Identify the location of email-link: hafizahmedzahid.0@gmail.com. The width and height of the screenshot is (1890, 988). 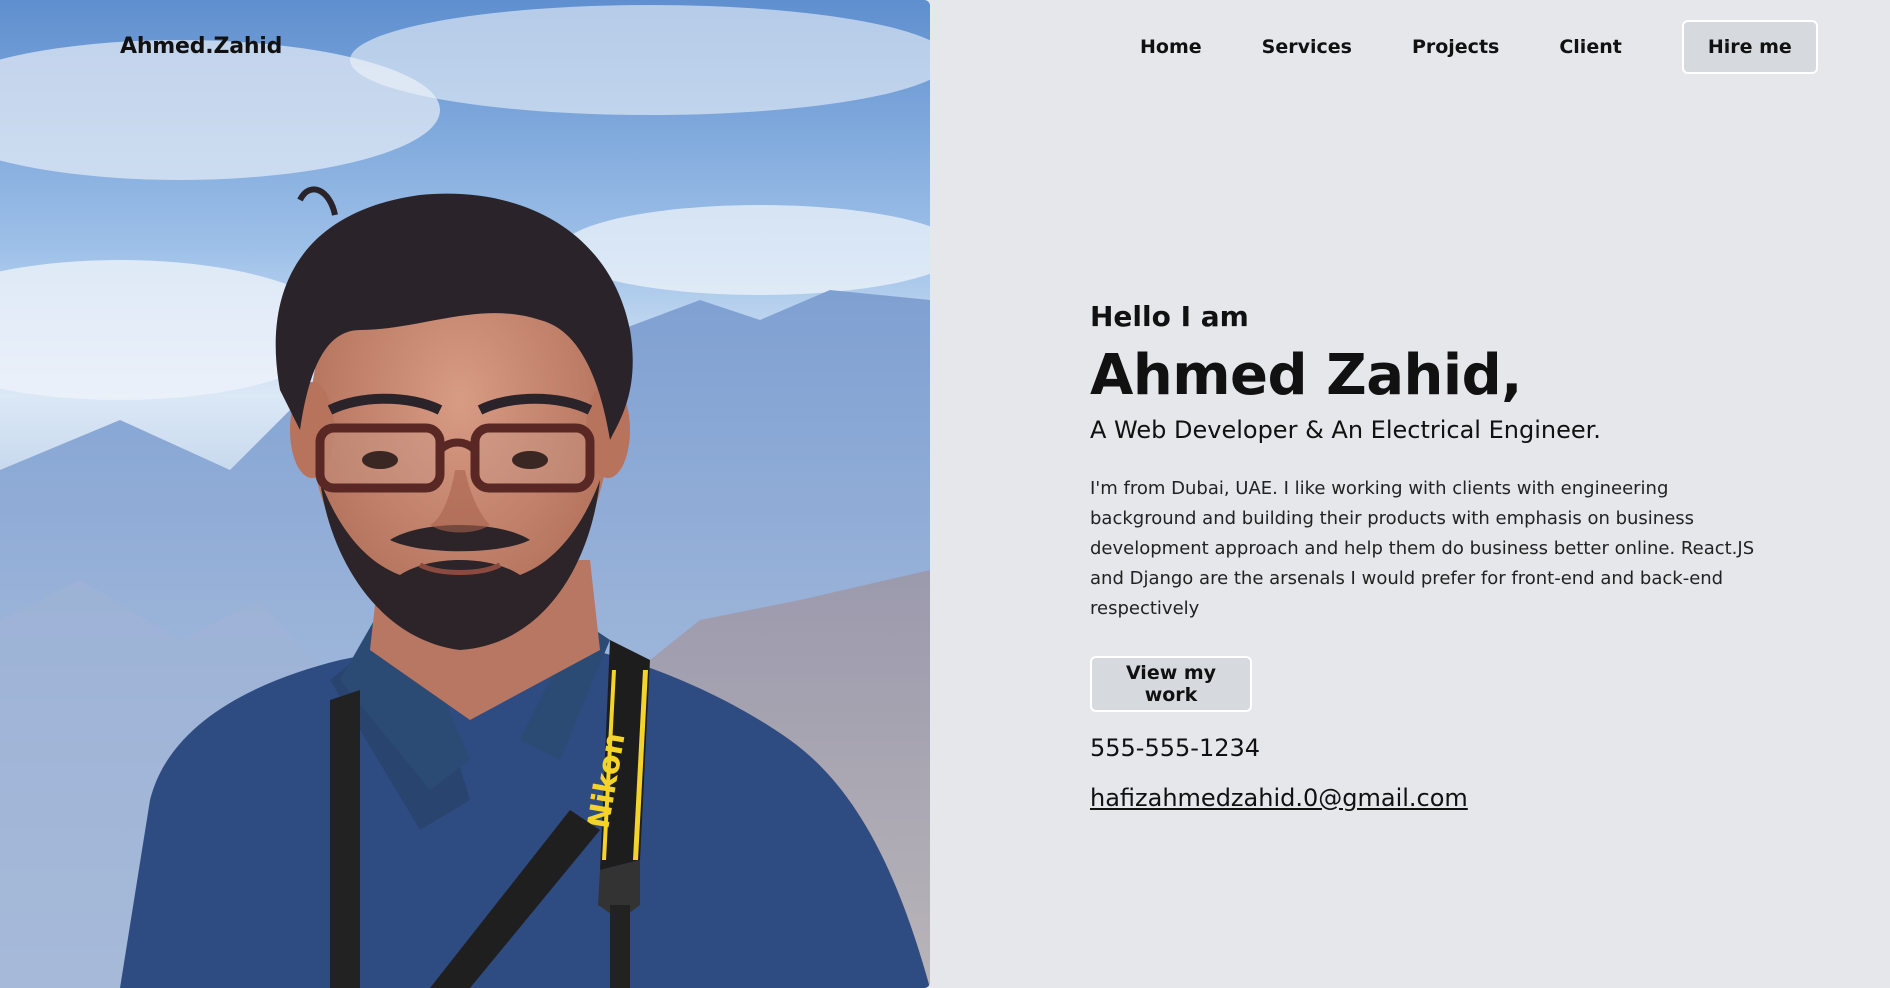
(1279, 798).